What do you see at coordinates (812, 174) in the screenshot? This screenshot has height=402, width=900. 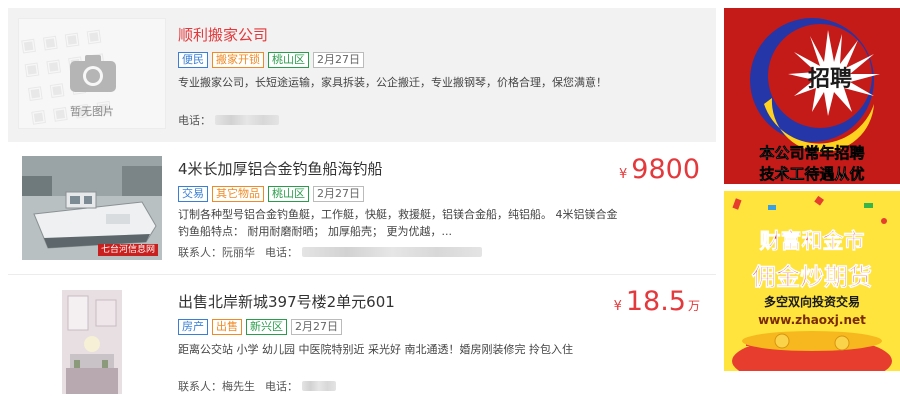 I see `ad1-line2: 技术工待遇从优` at bounding box center [812, 174].